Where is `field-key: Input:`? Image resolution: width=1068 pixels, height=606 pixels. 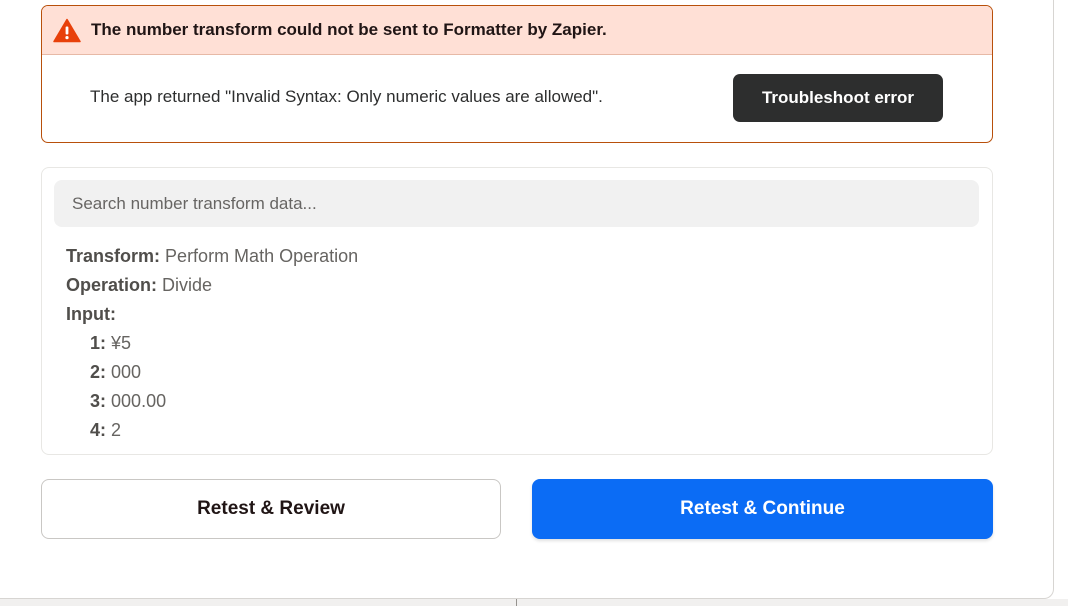 field-key: Input: is located at coordinates (91, 314).